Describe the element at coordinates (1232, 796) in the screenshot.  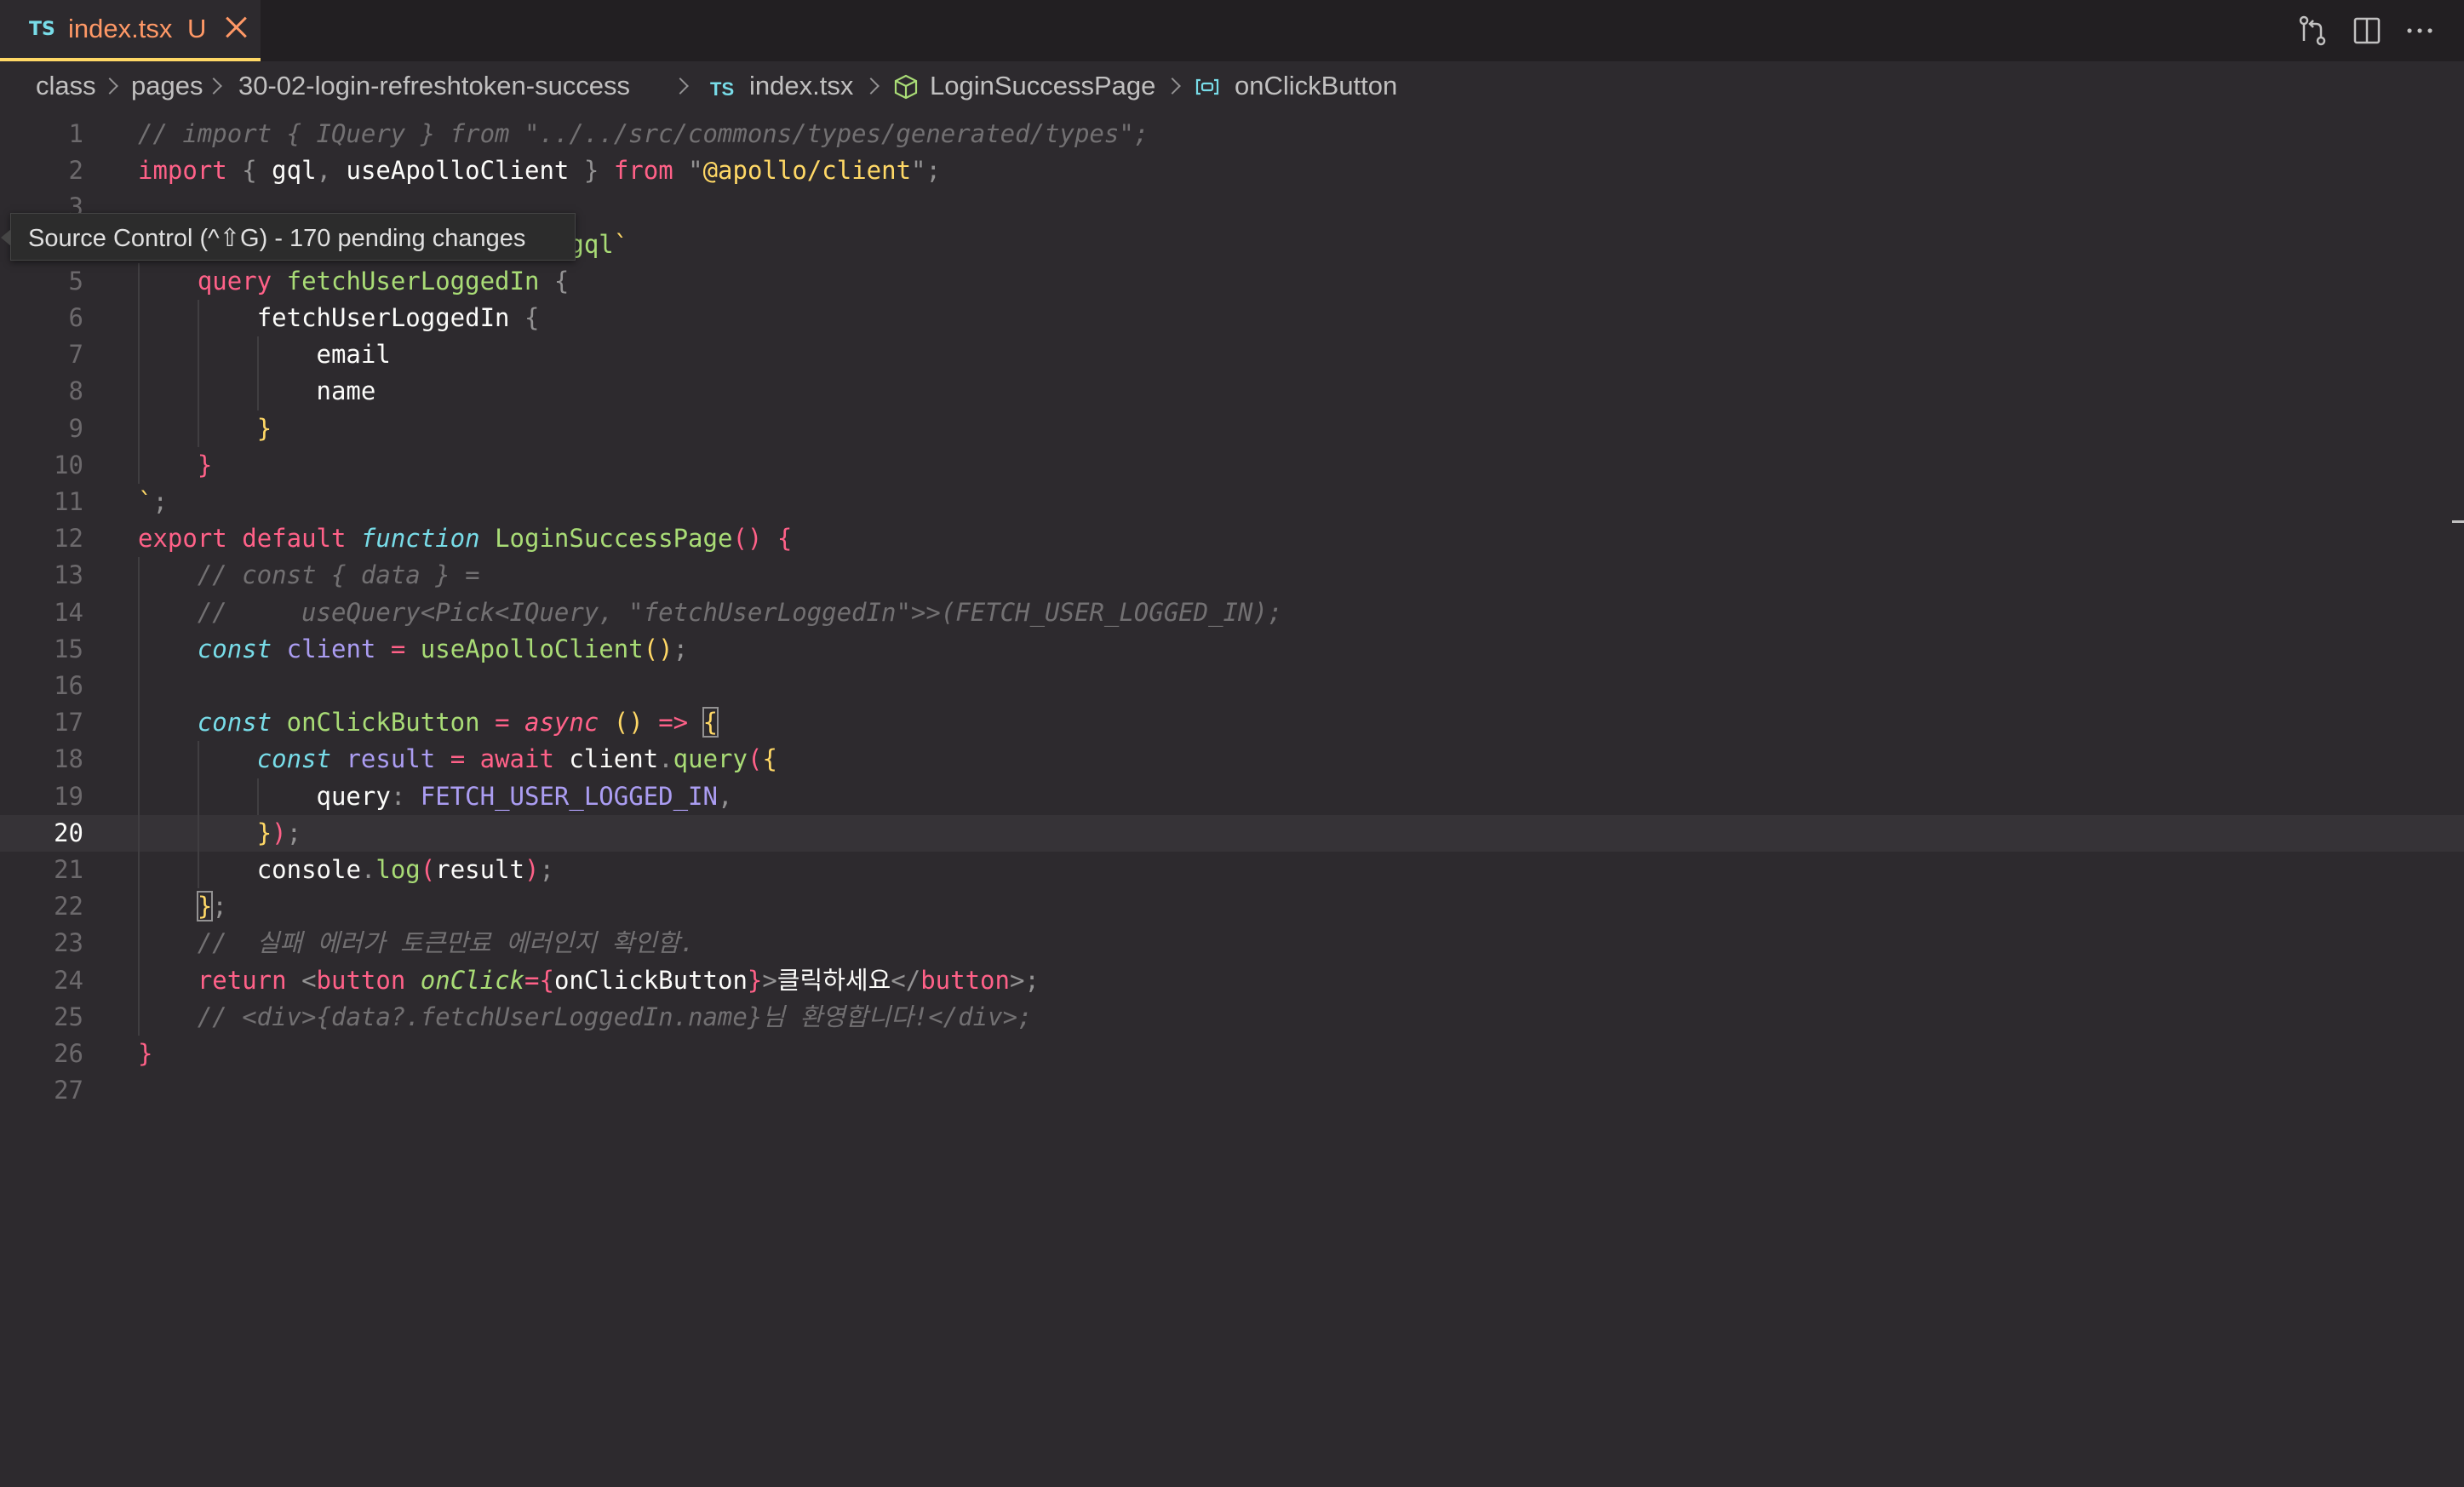
I see `code-line: 19 query: FETCH_USER_LOGGED_IN,` at that location.